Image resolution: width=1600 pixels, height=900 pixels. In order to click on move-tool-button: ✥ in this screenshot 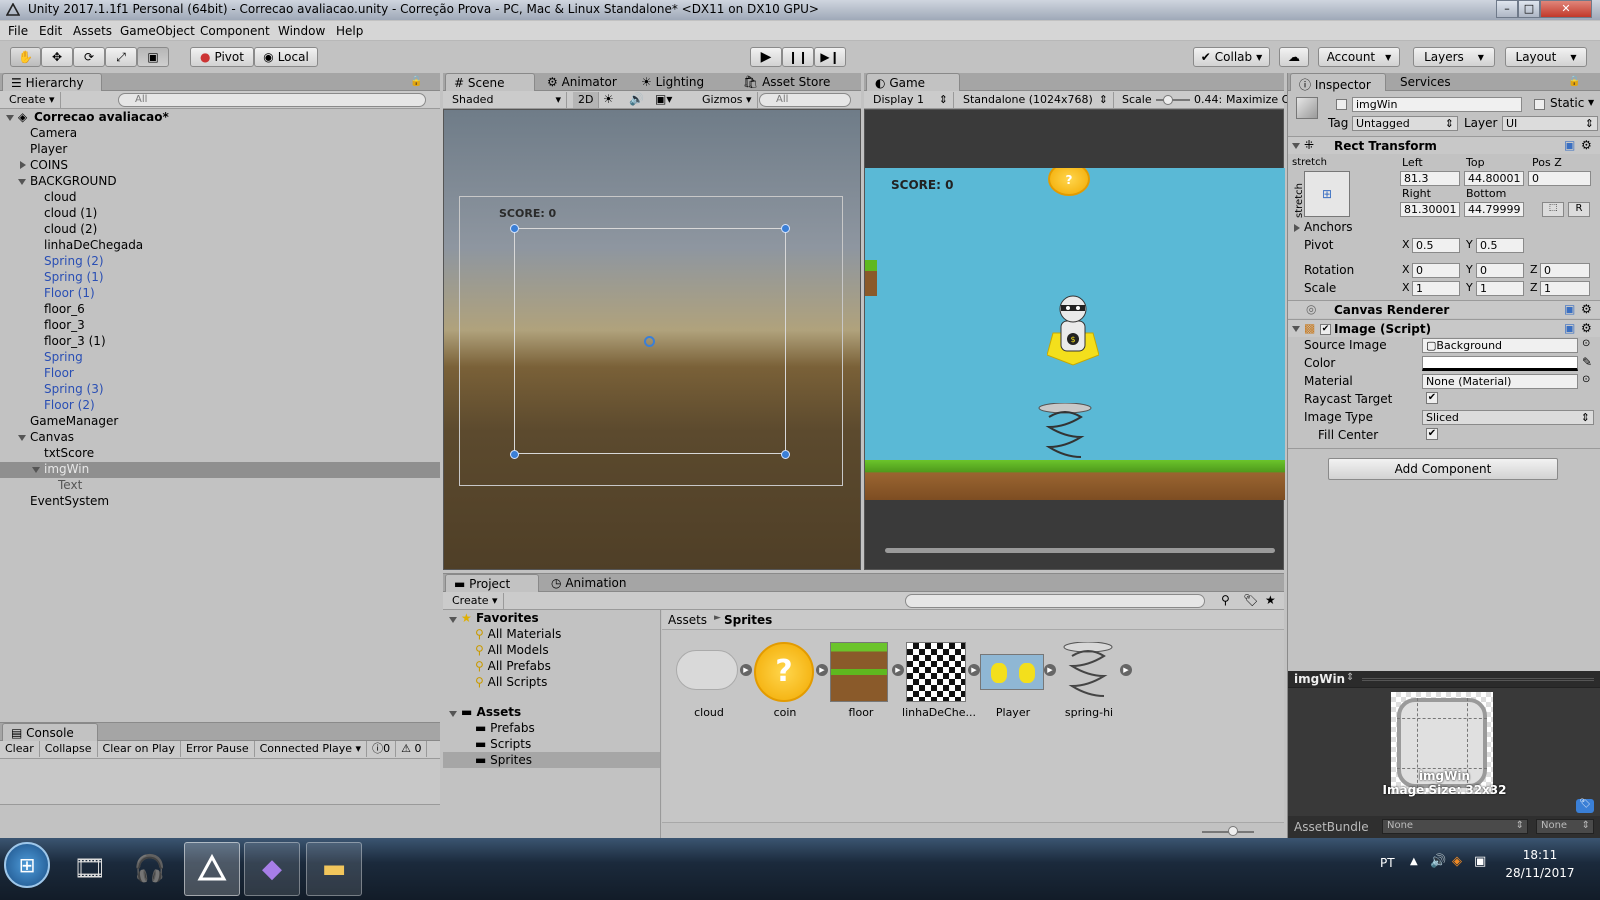, I will do `click(57, 57)`.